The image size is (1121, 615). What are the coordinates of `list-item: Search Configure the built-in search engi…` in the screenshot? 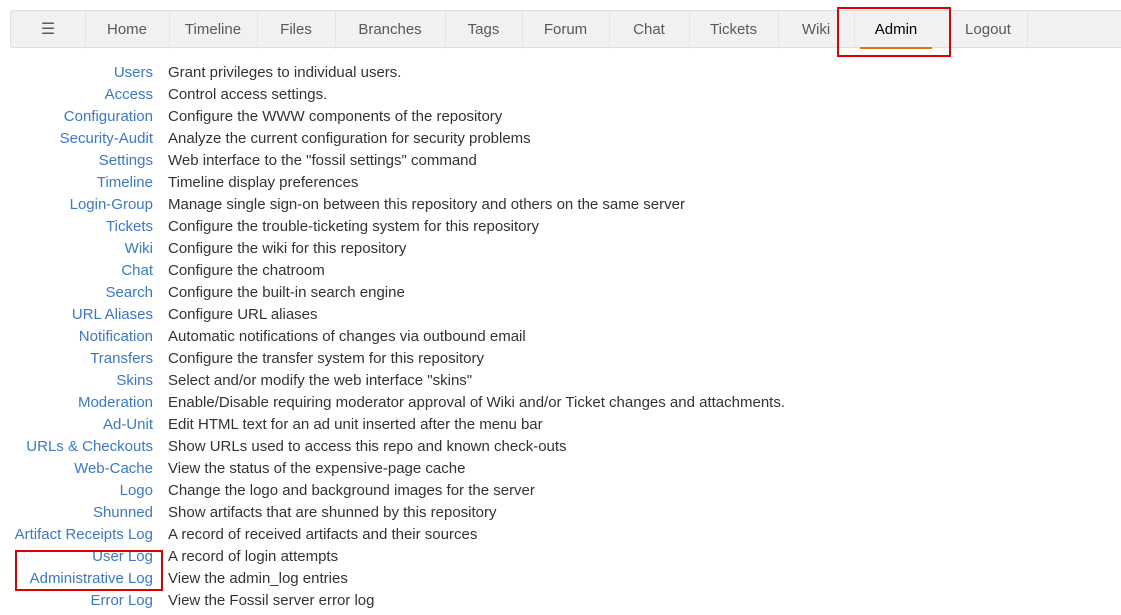 It's located at (560, 293).